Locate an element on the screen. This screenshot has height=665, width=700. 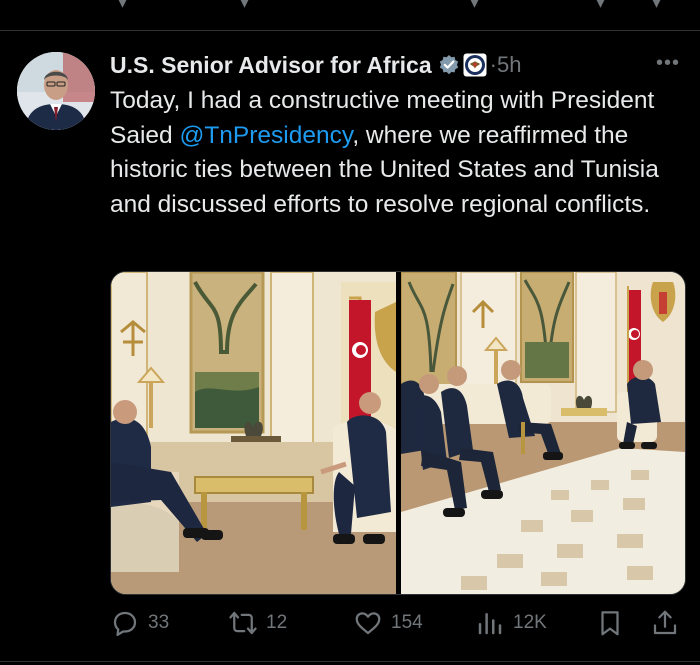
view-count: 12K is located at coordinates (530, 622).